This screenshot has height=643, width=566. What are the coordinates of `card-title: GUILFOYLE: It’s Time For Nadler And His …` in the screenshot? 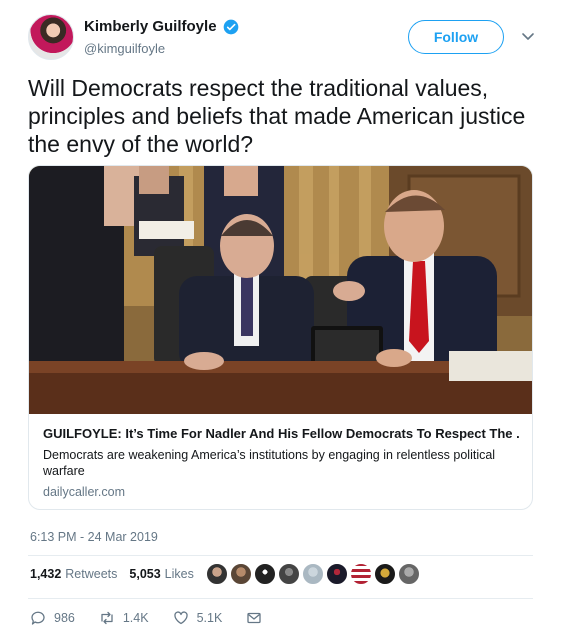 It's located at (281, 433).